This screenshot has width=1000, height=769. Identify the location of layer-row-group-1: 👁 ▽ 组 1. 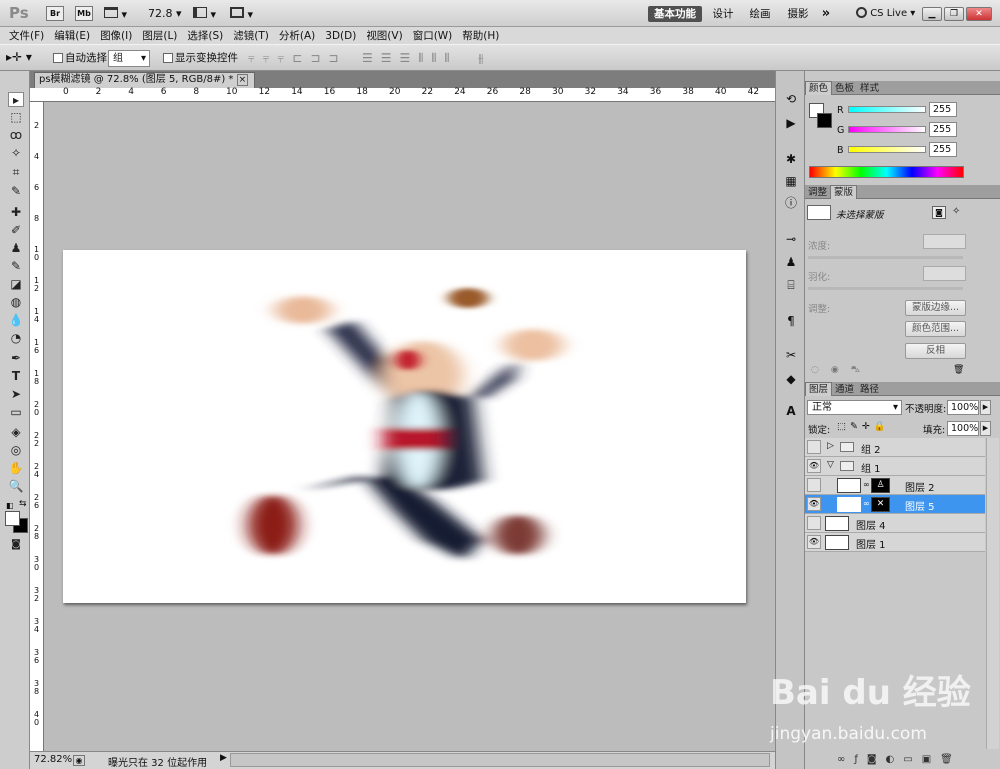
(895, 466).